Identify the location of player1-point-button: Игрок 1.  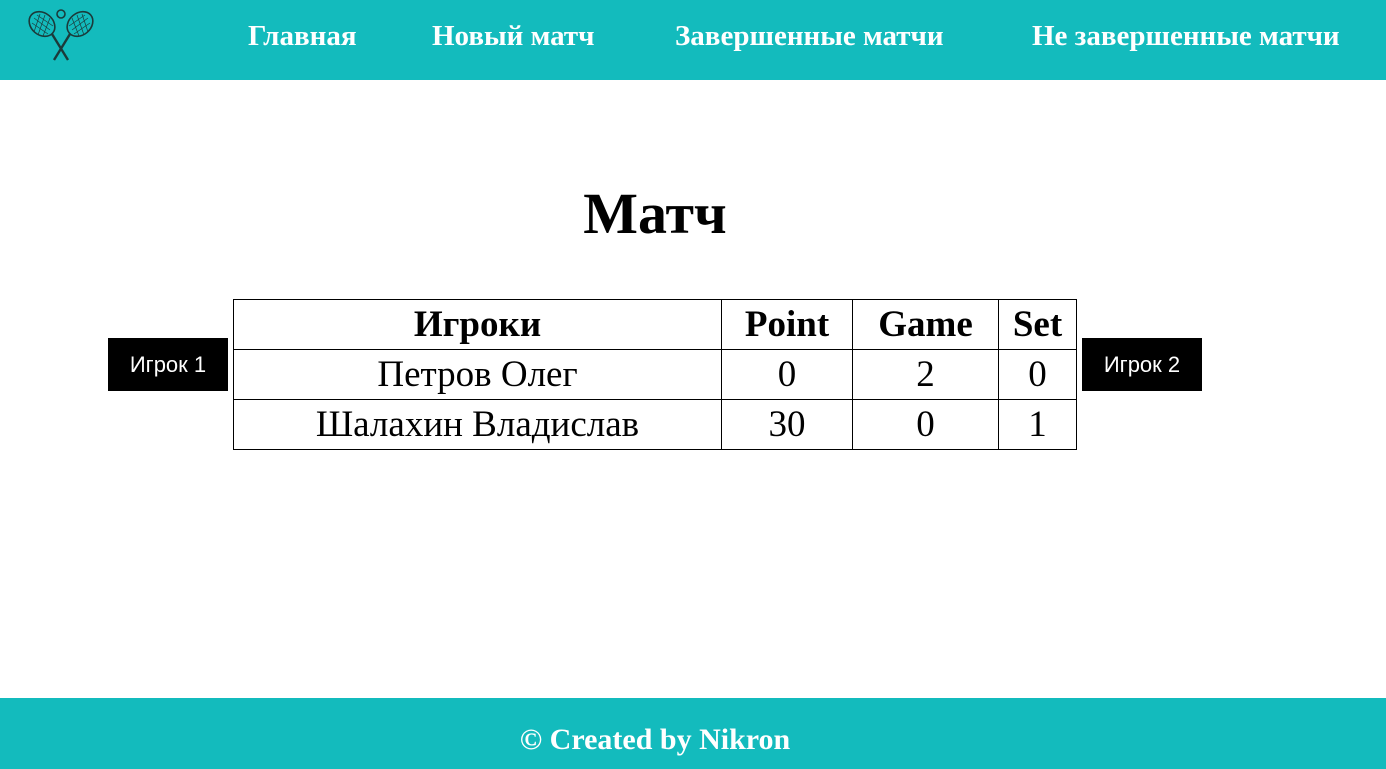
(168, 364).